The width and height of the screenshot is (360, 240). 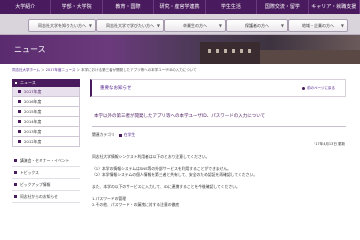 I want to click on topnav-item-career: キャリア・就職支援, so click(x=334, y=7).